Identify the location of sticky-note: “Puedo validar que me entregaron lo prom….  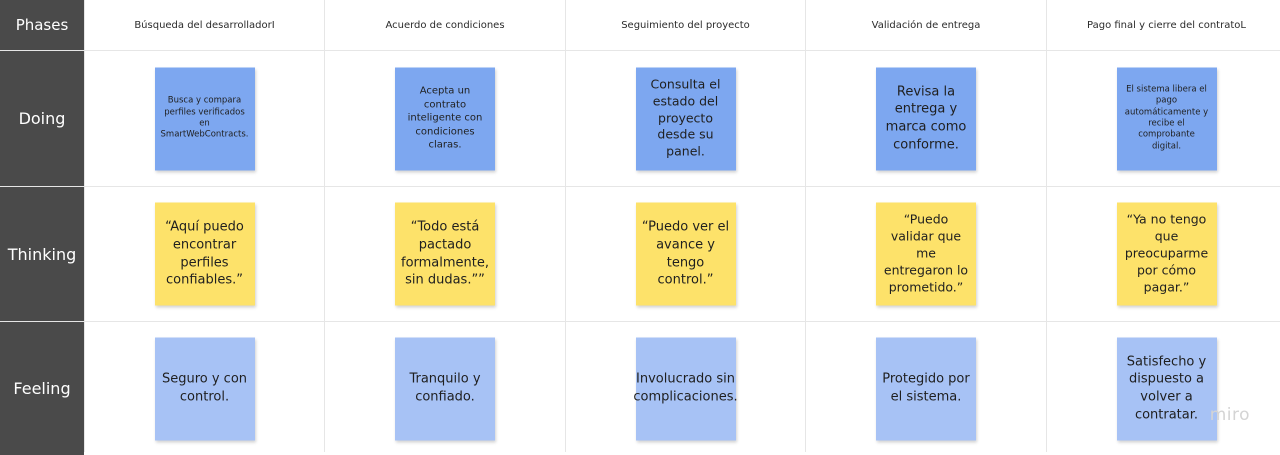
(926, 254).